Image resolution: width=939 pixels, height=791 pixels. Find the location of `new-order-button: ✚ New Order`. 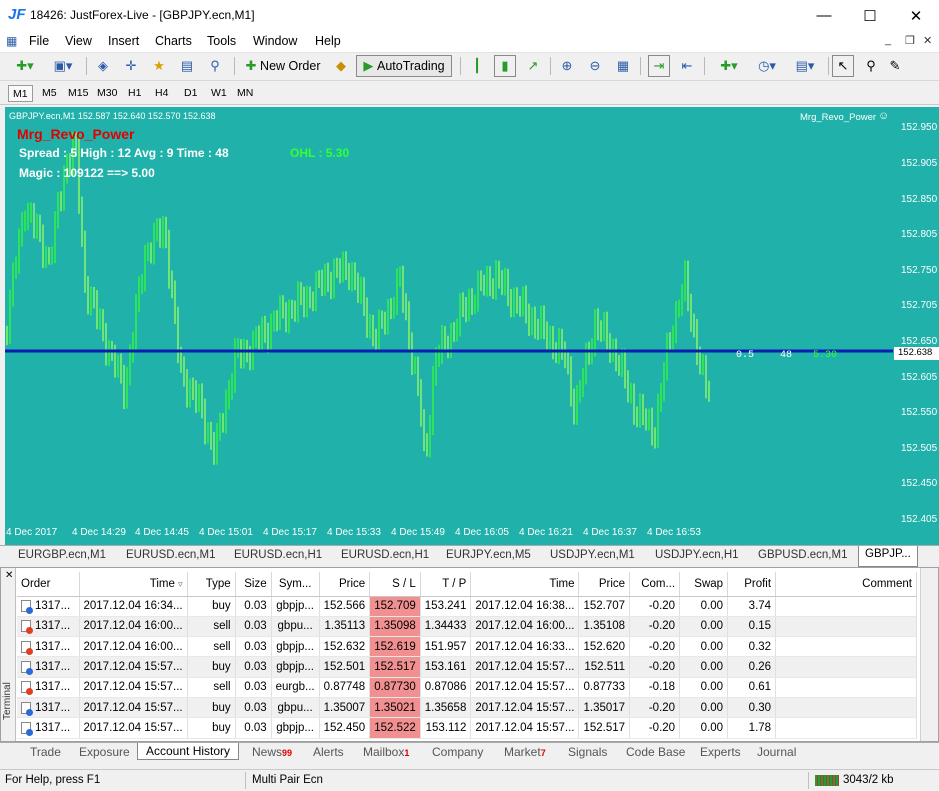

new-order-button: ✚ New Order is located at coordinates (283, 66).